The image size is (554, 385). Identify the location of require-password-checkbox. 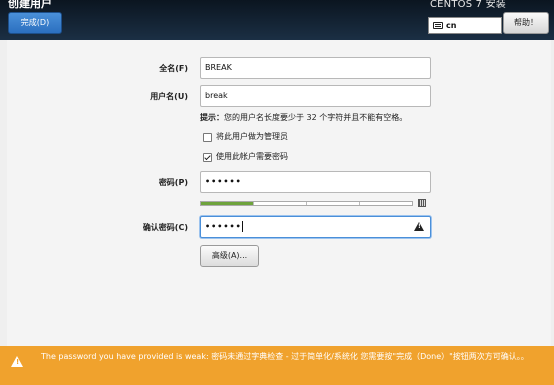
(207, 157).